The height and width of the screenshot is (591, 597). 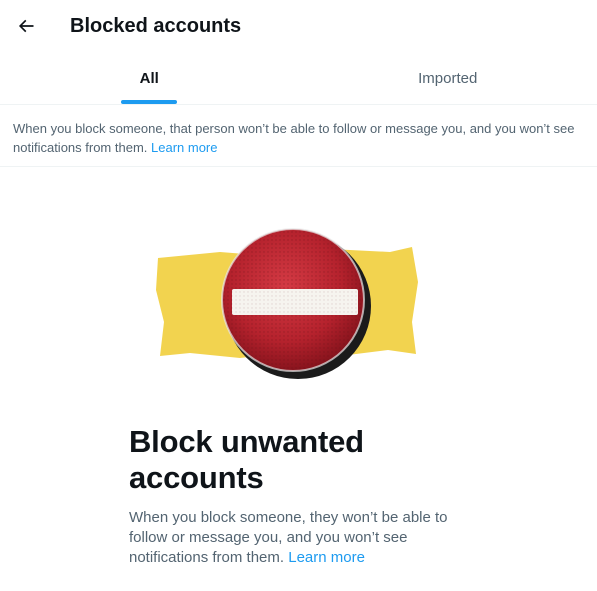 I want to click on tab-imported-label: Imported, so click(x=448, y=78).